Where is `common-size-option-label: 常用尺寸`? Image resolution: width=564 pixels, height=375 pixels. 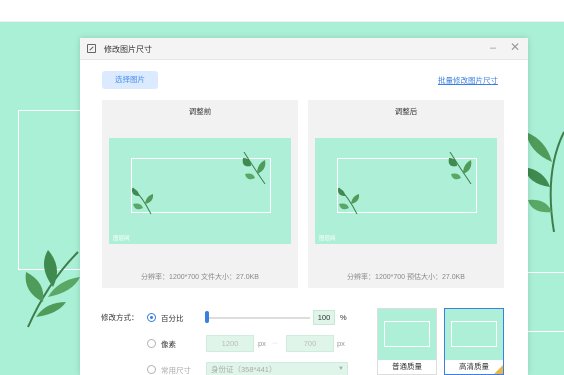 common-size-option-label: 常用尺寸 is located at coordinates (176, 370).